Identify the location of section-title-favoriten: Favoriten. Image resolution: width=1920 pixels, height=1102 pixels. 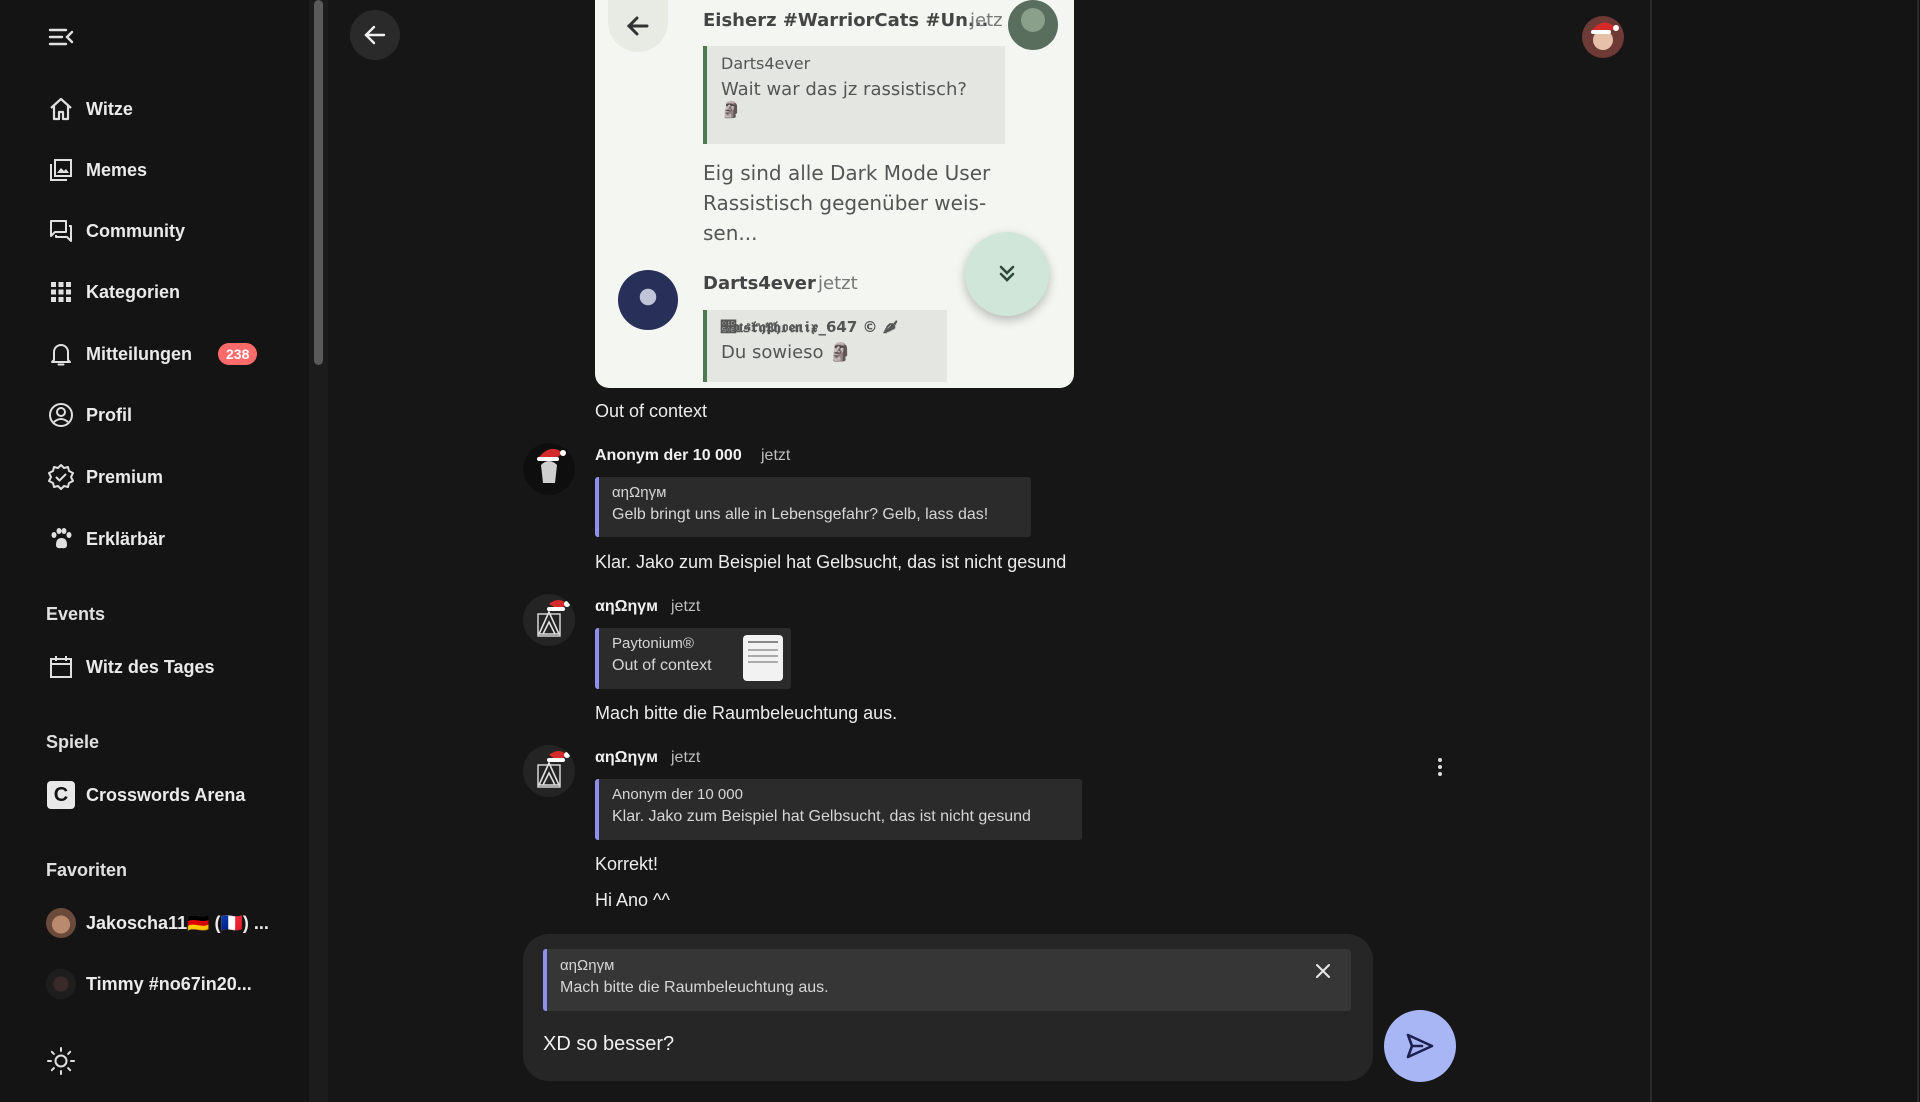
(87, 870).